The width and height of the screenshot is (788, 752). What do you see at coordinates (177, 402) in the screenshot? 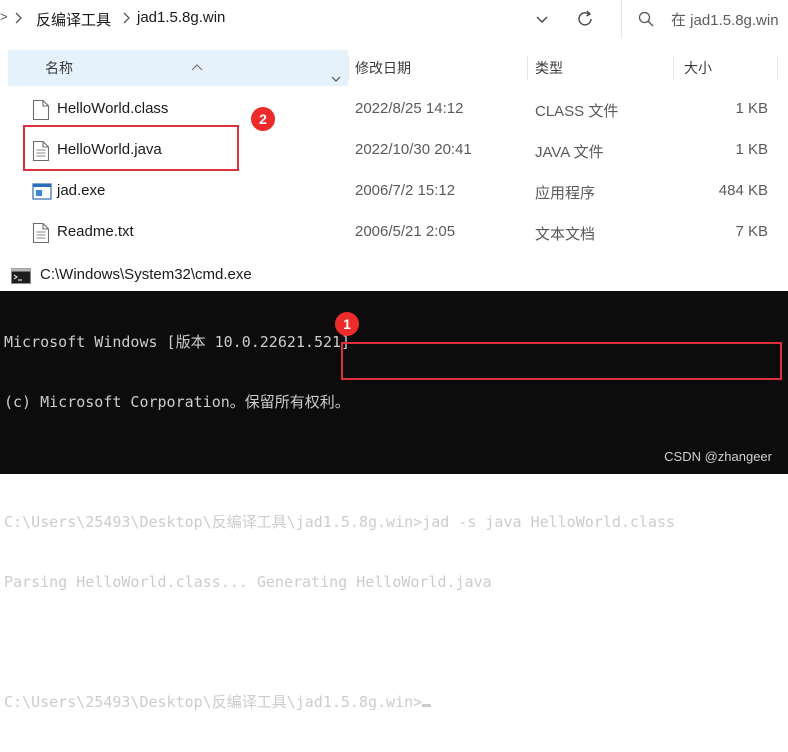
I see `console-line: (c) Microsoft Corporation。保留所有权利。` at bounding box center [177, 402].